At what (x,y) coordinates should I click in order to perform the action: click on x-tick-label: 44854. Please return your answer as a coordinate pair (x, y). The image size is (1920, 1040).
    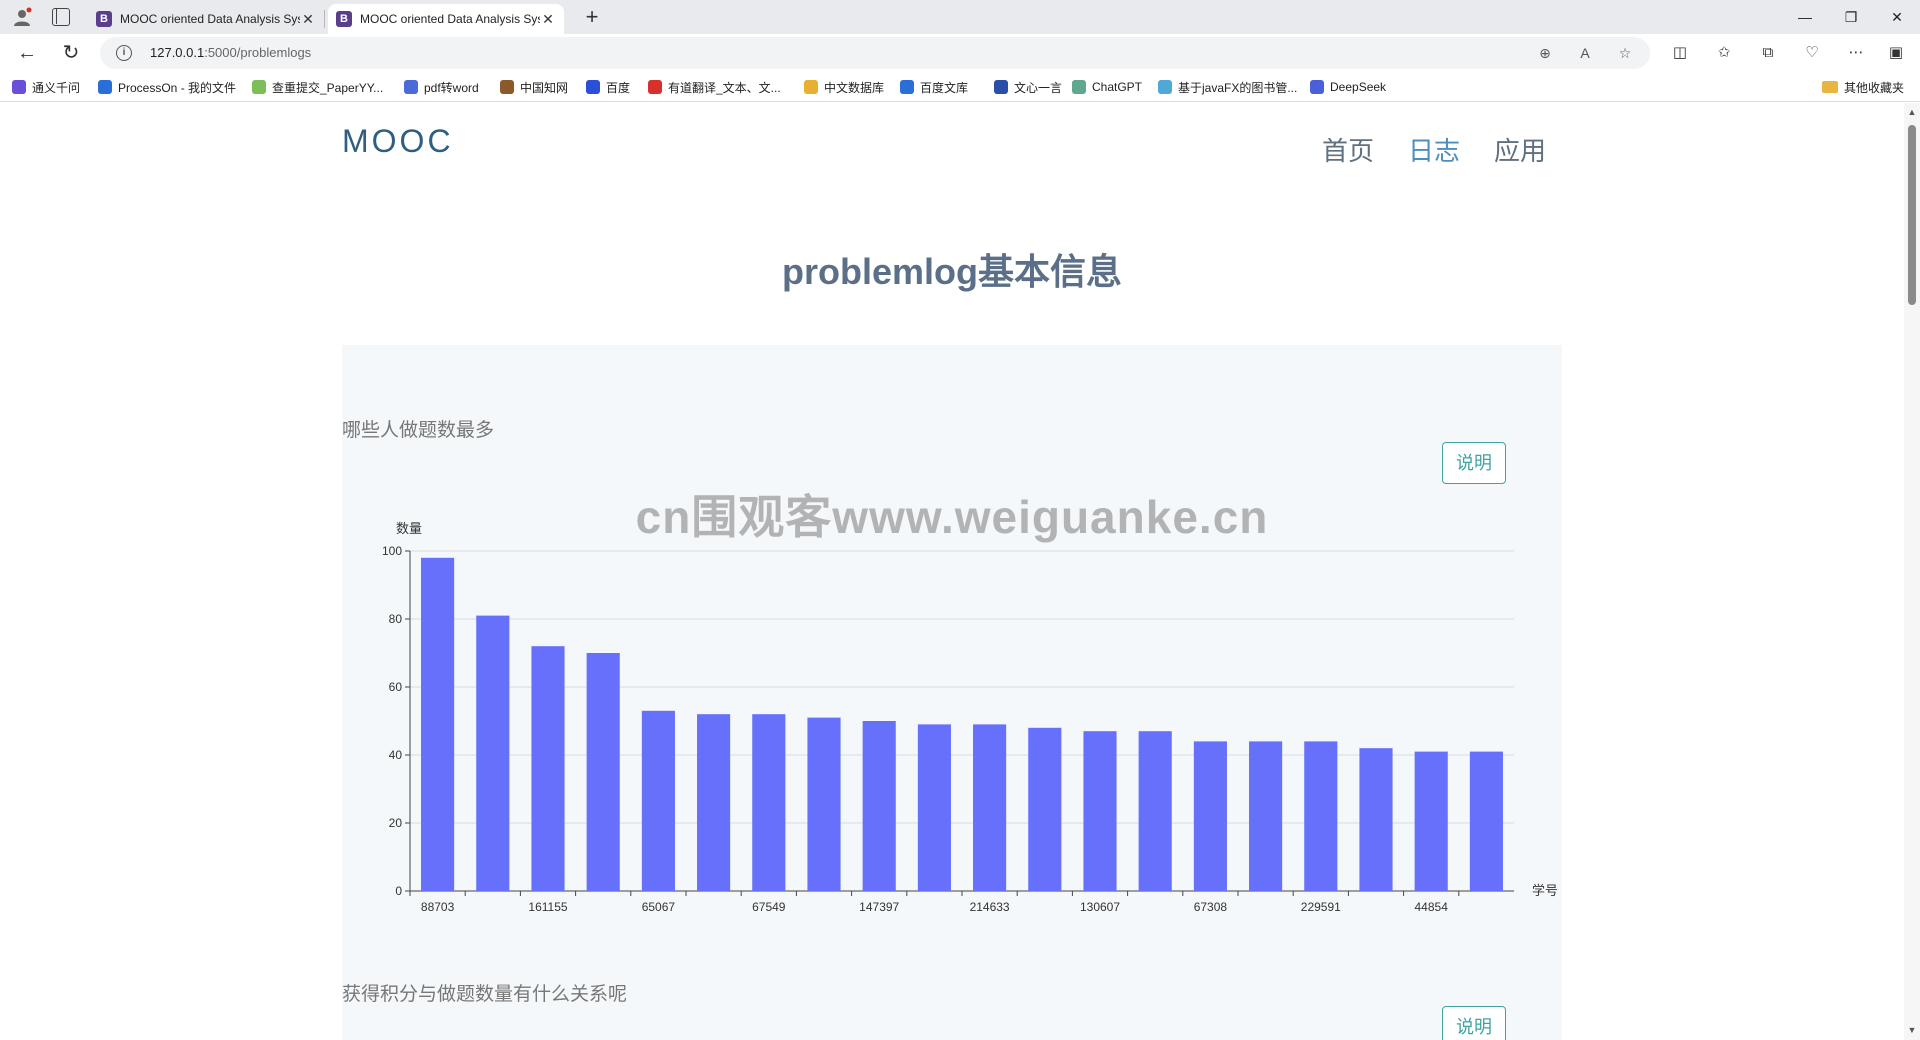
    Looking at the image, I should click on (1432, 907).